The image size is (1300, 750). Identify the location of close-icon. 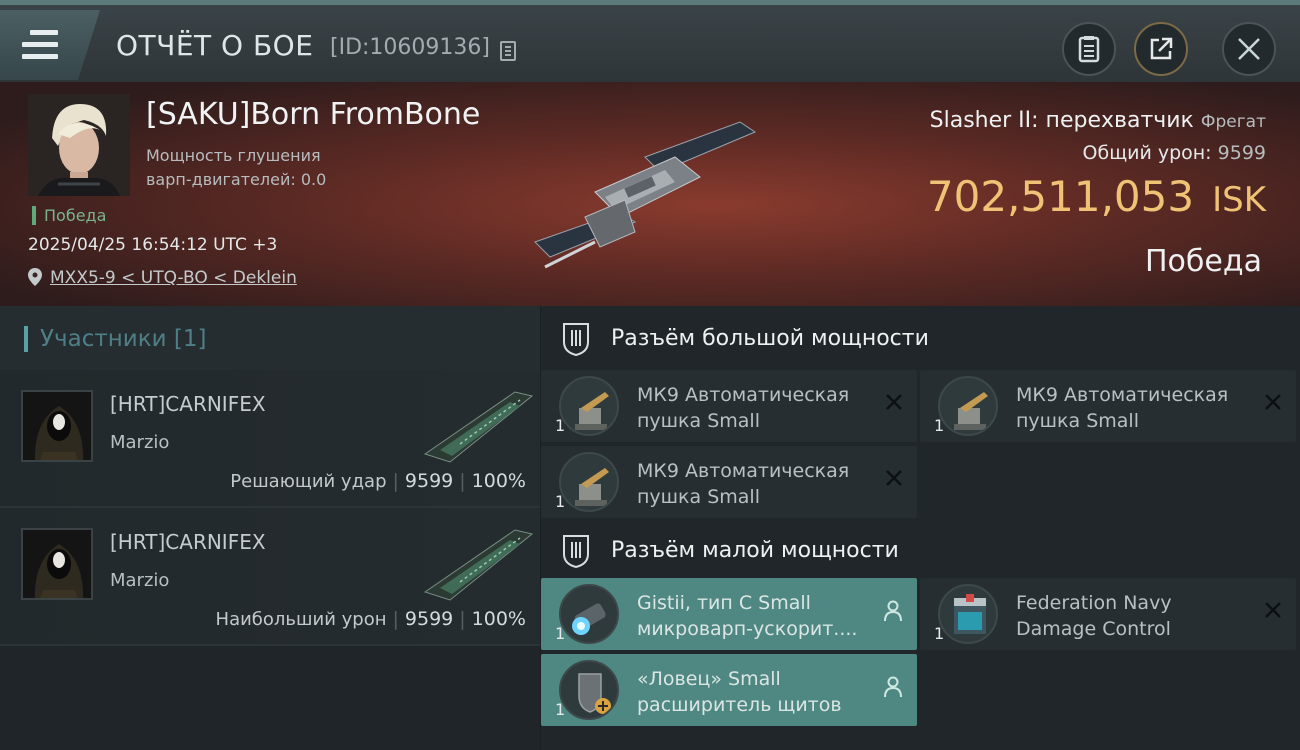
(1249, 49).